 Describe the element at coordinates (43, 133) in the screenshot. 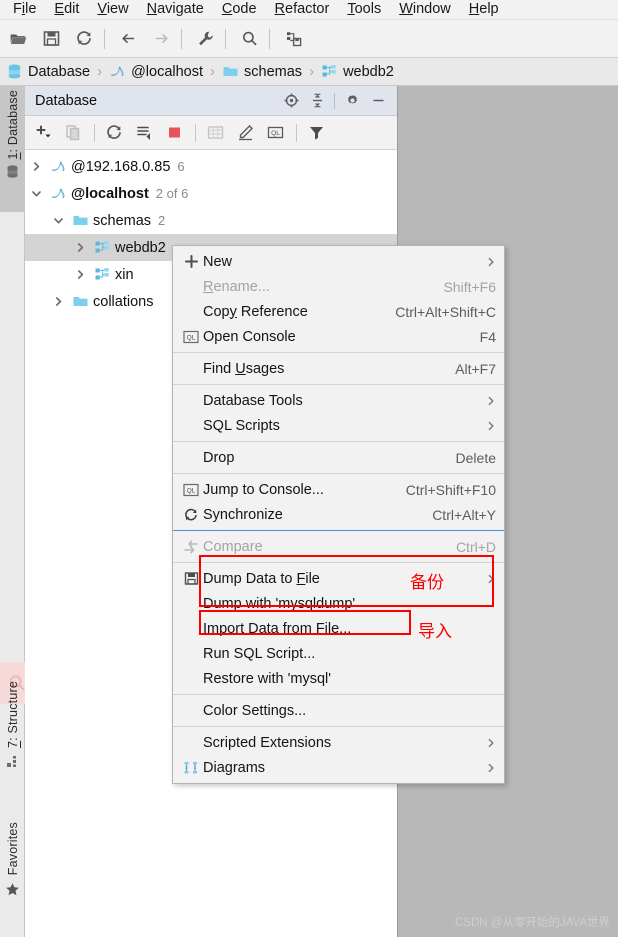

I see `add-data-source-icon` at that location.